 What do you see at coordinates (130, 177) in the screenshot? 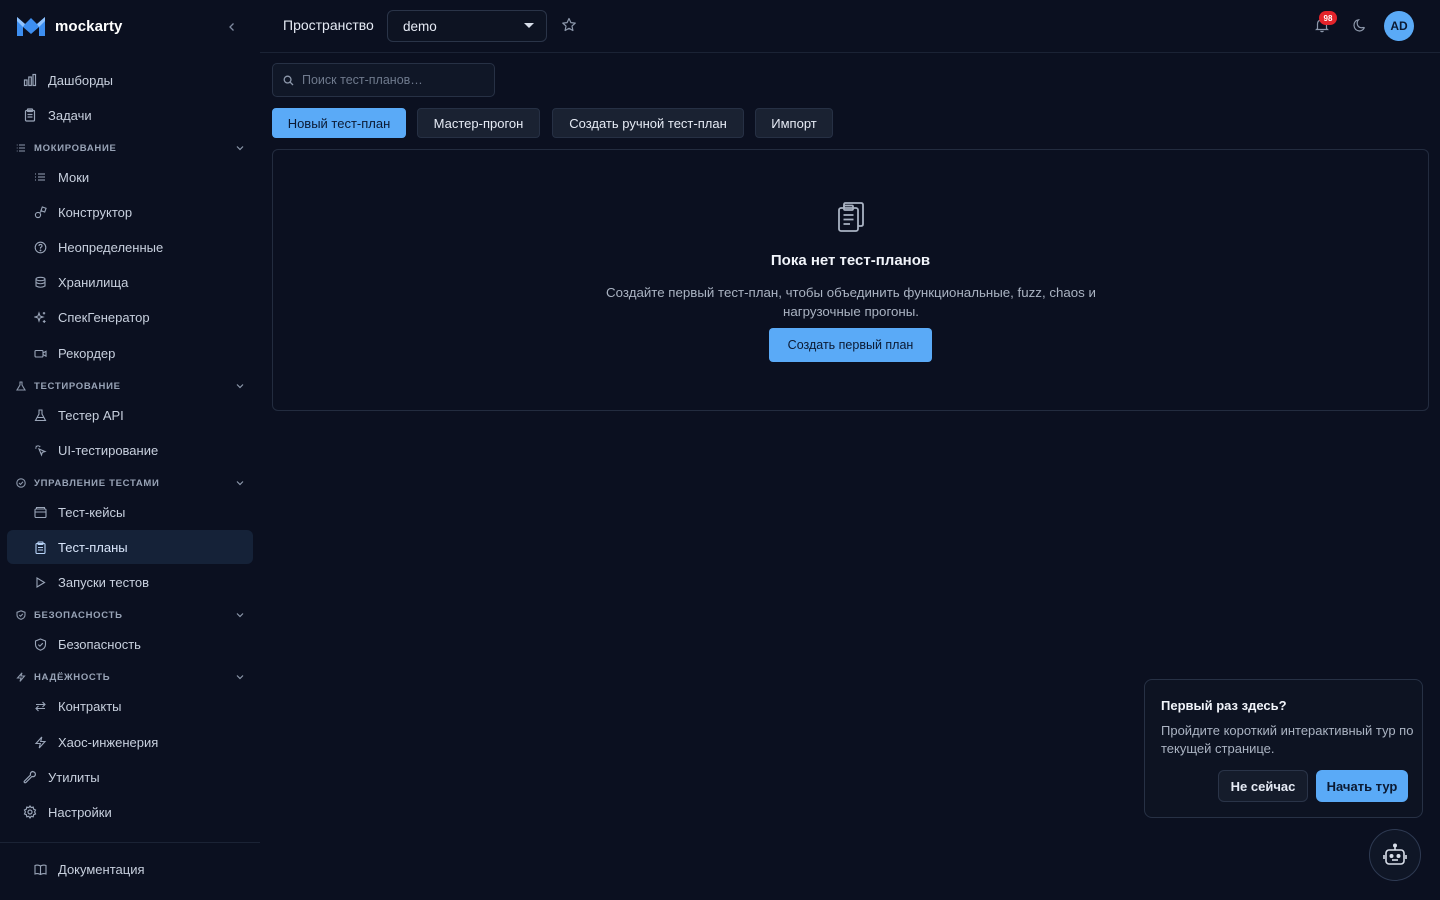
I see `sidebar-item-mocks: Моки` at bounding box center [130, 177].